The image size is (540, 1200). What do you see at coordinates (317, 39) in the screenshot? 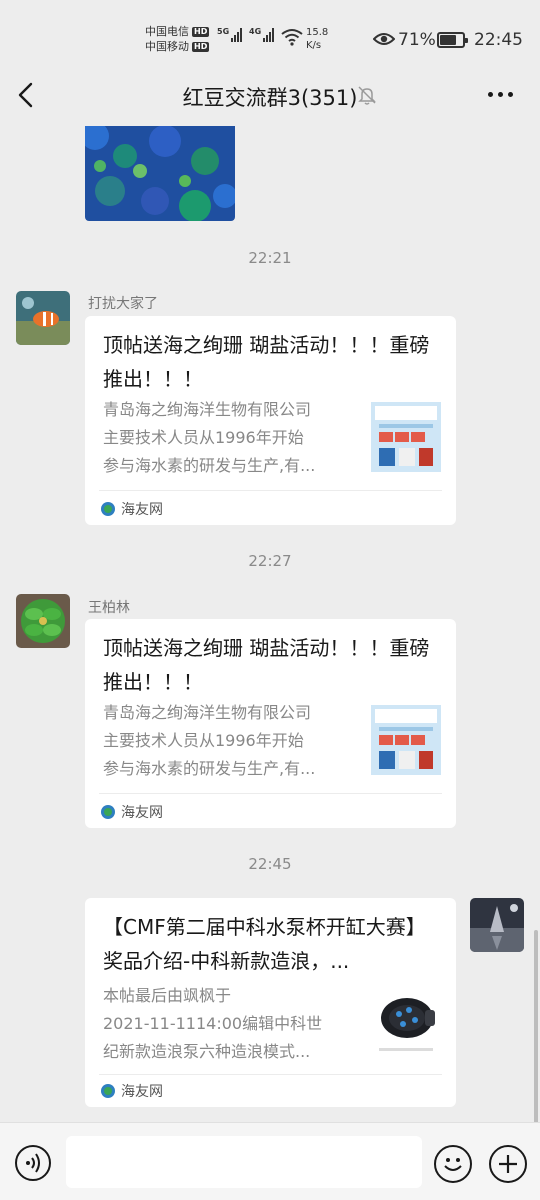
I see `net-speed: 15.8 K/s` at bounding box center [317, 39].